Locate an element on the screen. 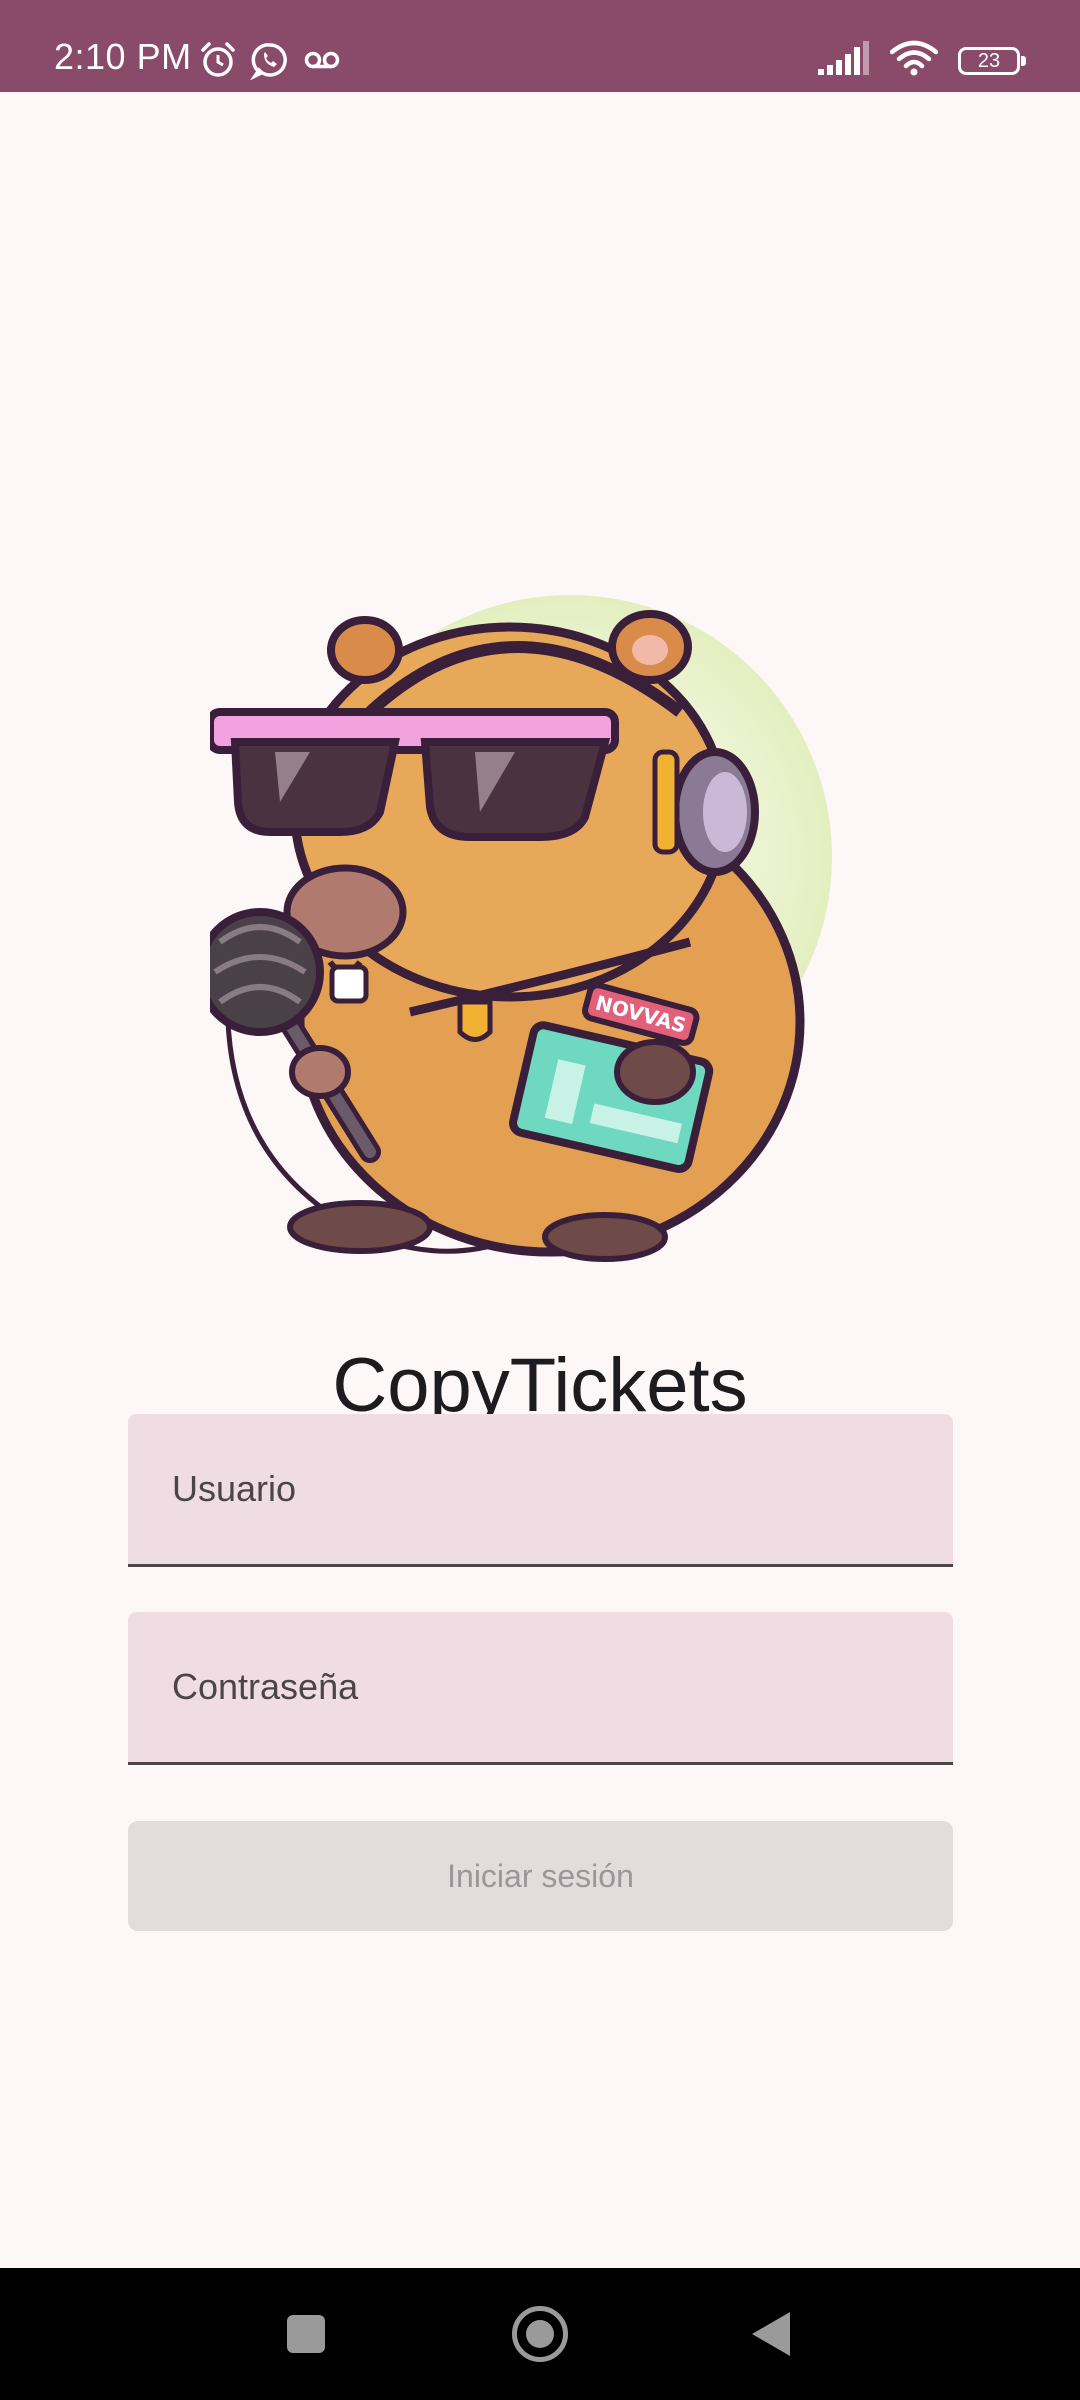  navigation-bar is located at coordinates (540, 2334).